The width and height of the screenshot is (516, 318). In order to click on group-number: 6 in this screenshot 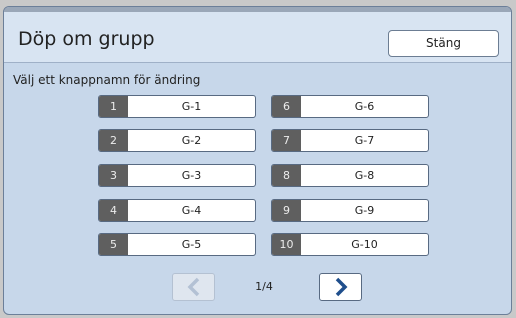, I will do `click(286, 106)`.